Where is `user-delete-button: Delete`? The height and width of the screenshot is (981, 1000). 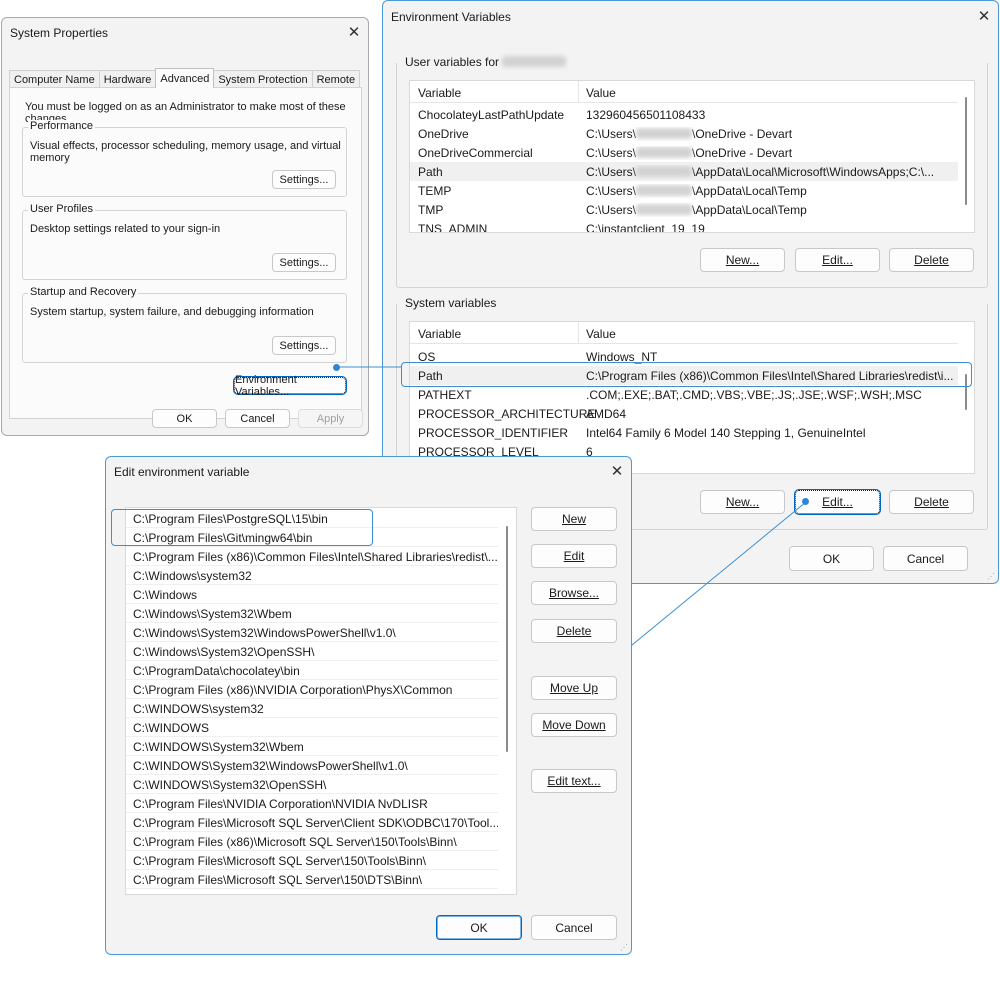 user-delete-button: Delete is located at coordinates (931, 260).